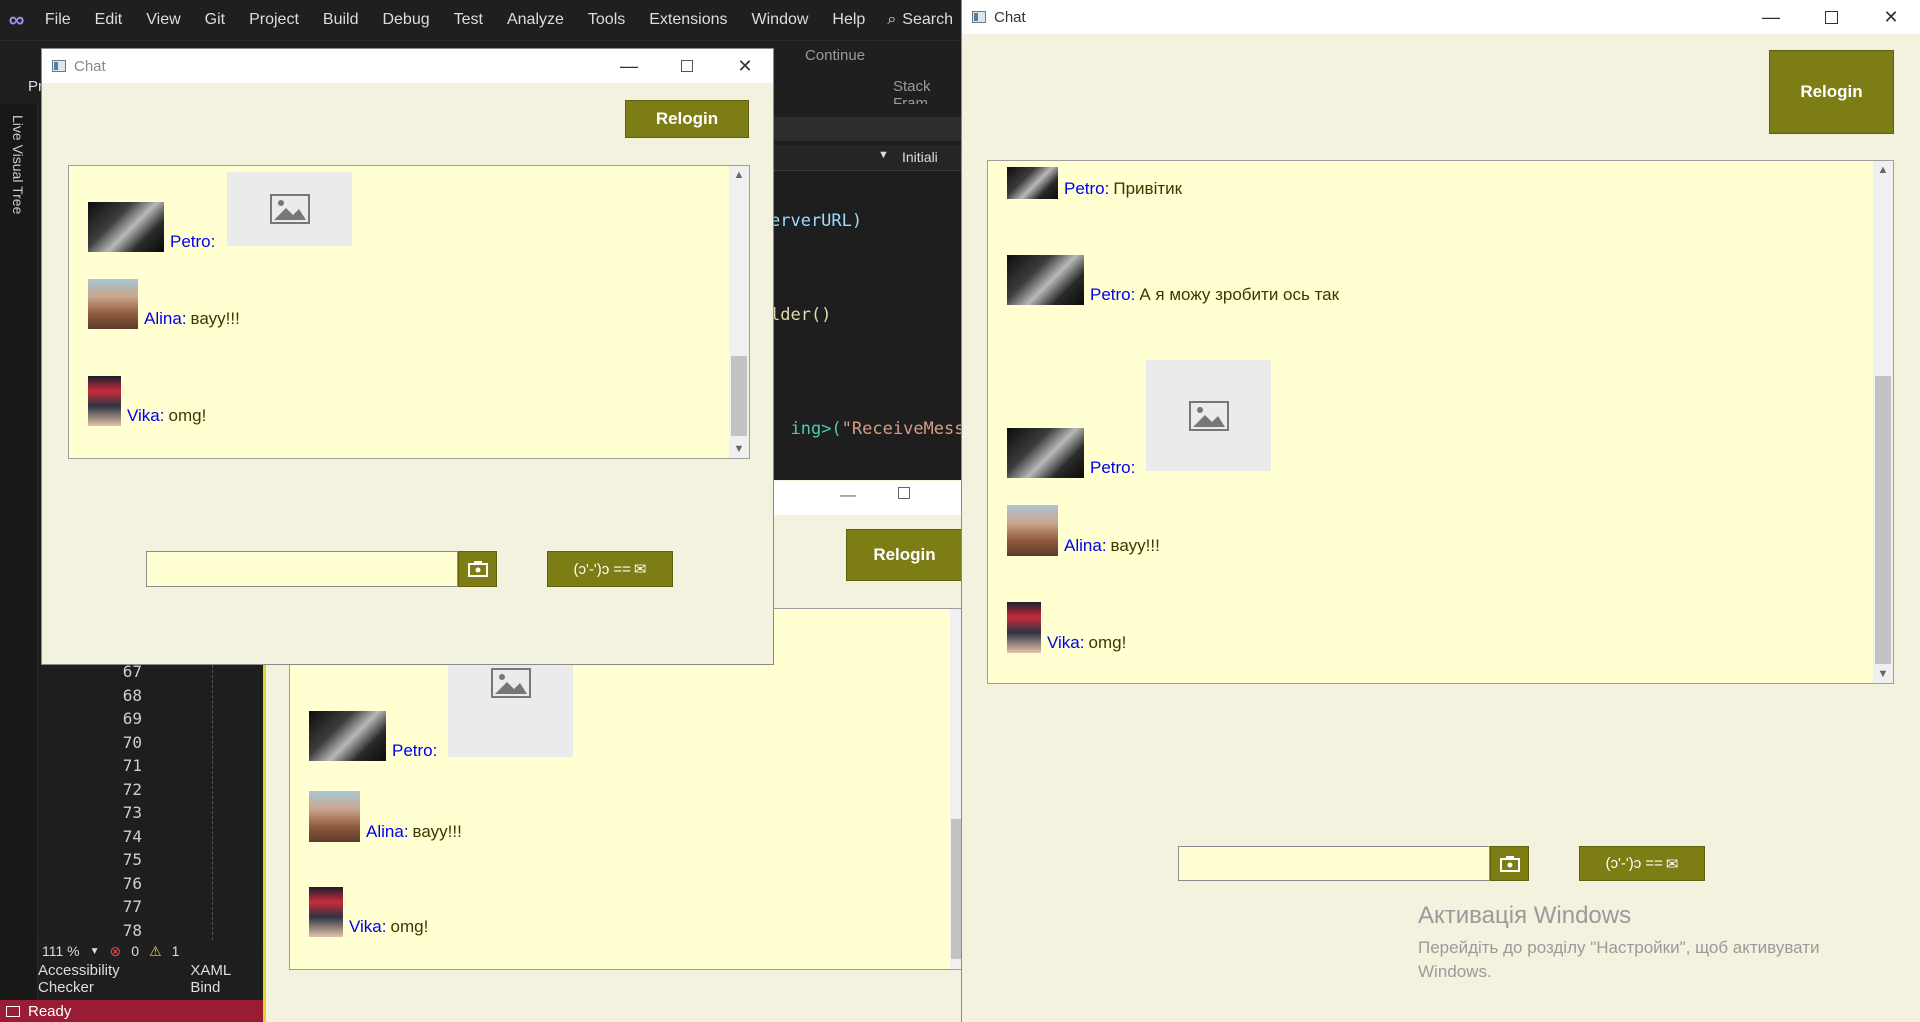 The image size is (1920, 1022). I want to click on menu-git: Git, so click(215, 20).